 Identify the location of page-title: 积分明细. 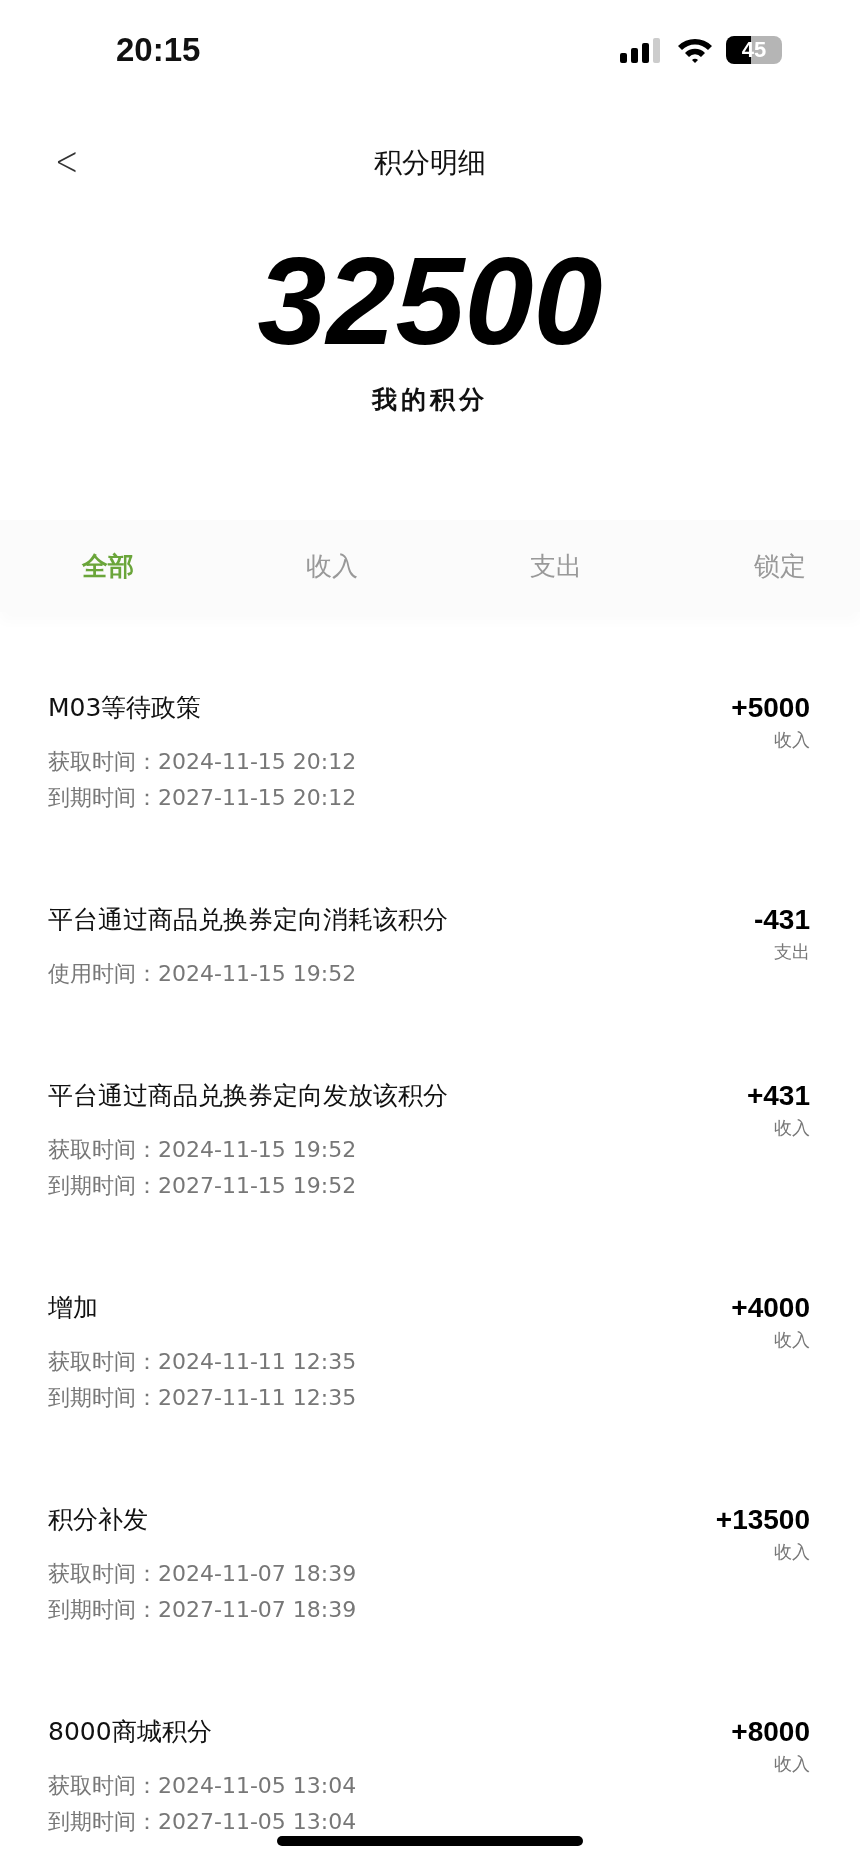
(430, 163).